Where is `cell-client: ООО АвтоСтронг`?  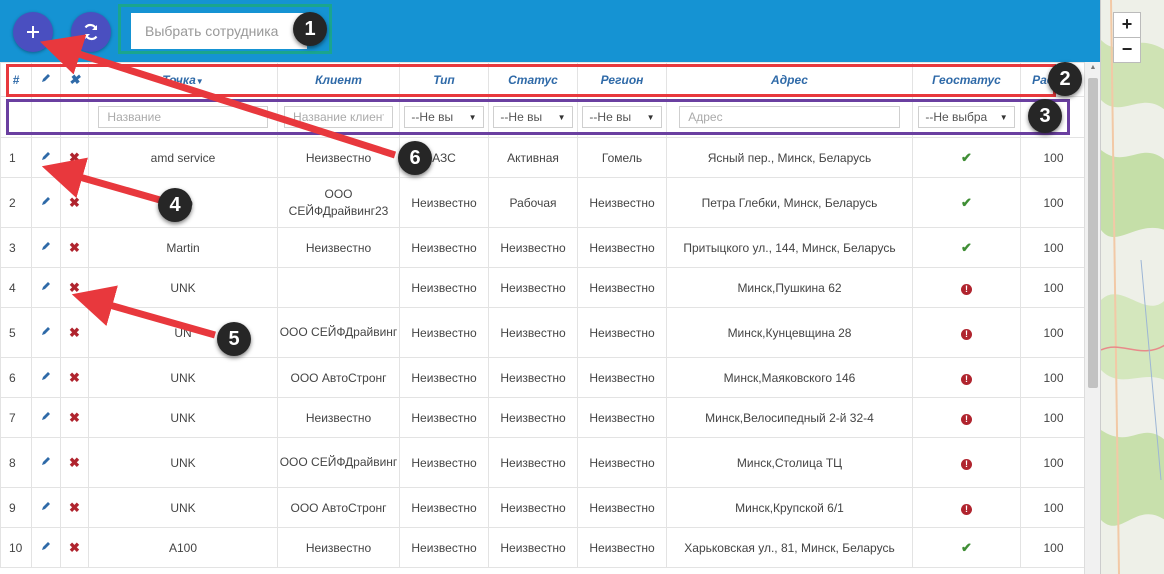
cell-client: ООО АвтоСтронг is located at coordinates (338, 507).